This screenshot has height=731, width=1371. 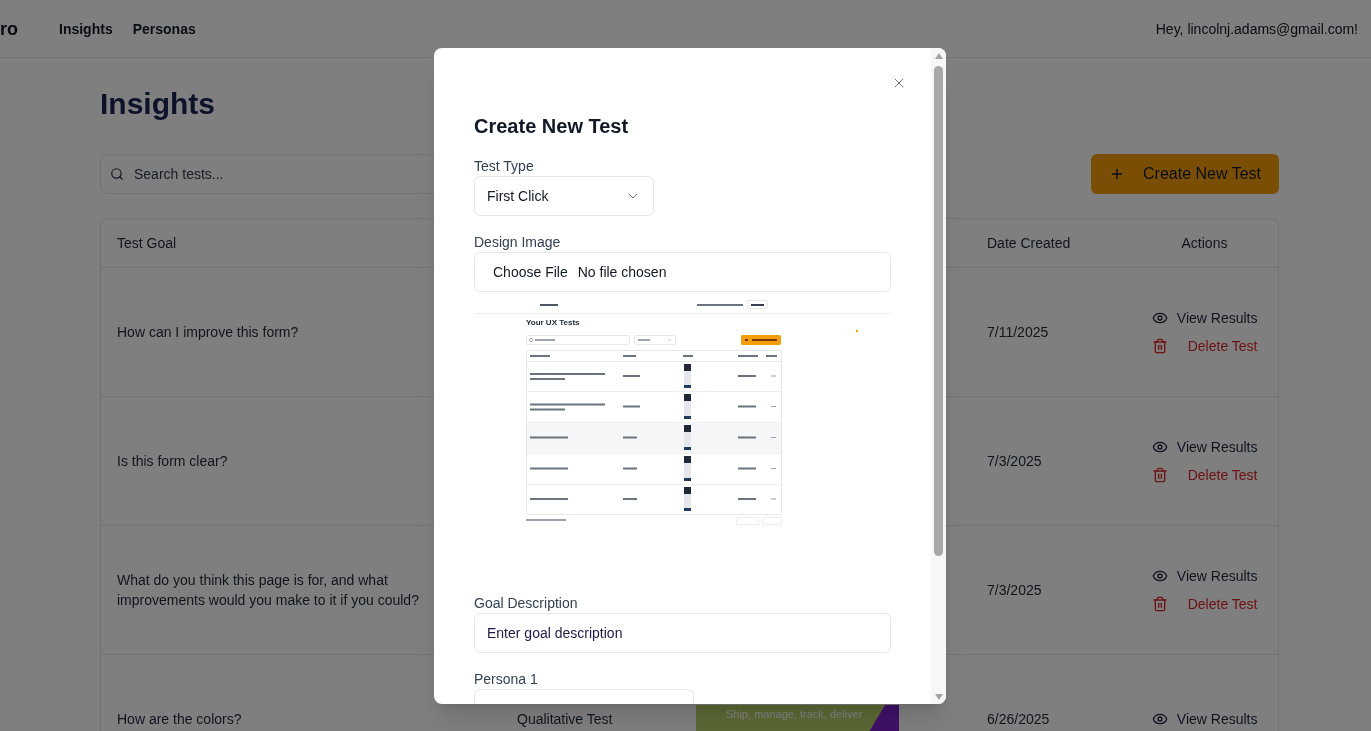 What do you see at coordinates (1117, 174) in the screenshot?
I see `plus-icon` at bounding box center [1117, 174].